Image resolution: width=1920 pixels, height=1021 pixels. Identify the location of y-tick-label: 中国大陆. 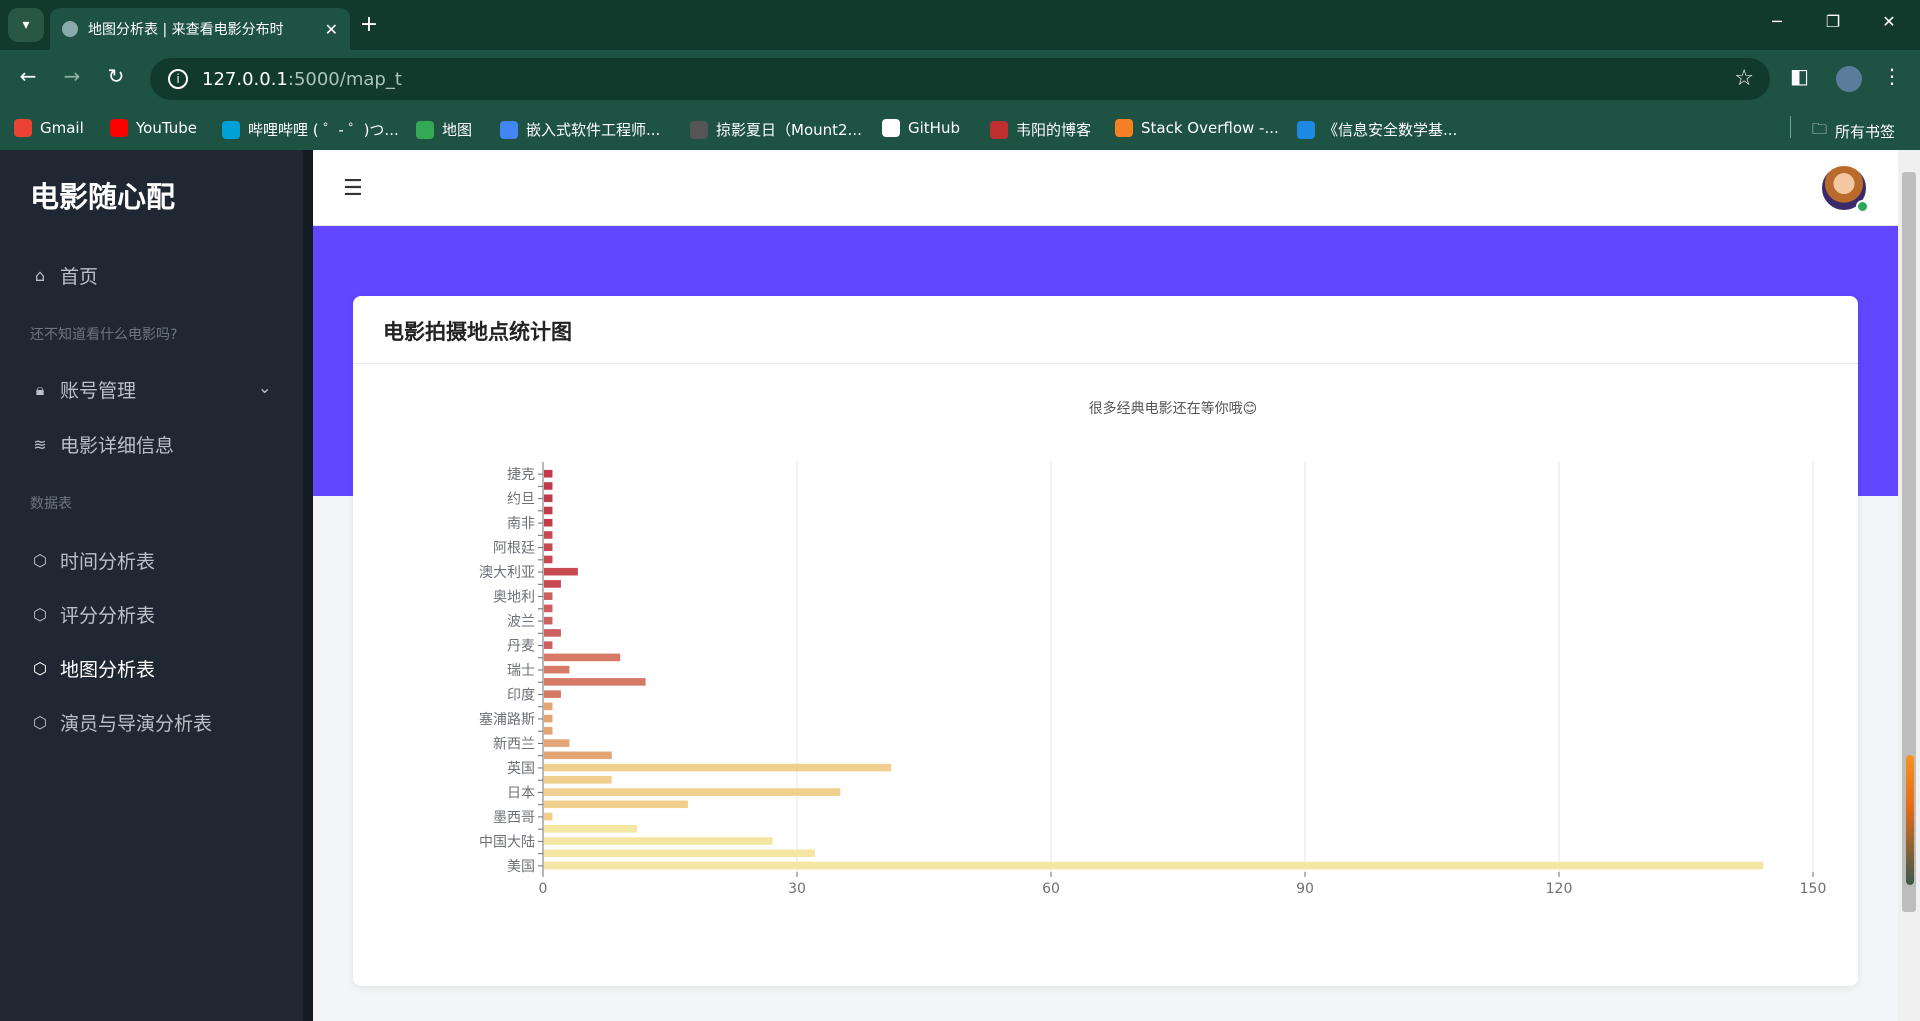
(507, 842).